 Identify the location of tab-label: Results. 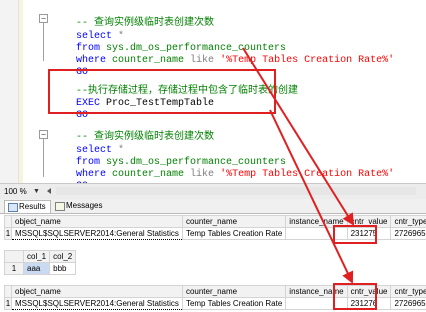
(32, 206).